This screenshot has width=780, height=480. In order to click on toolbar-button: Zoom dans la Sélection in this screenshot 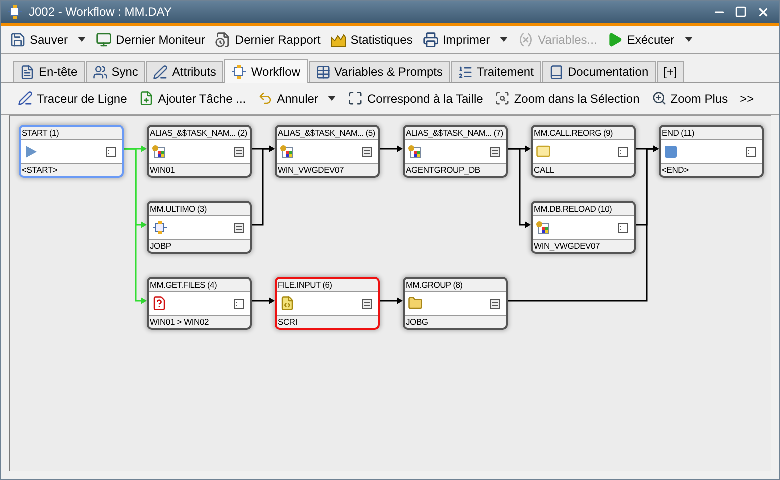, I will do `click(567, 98)`.